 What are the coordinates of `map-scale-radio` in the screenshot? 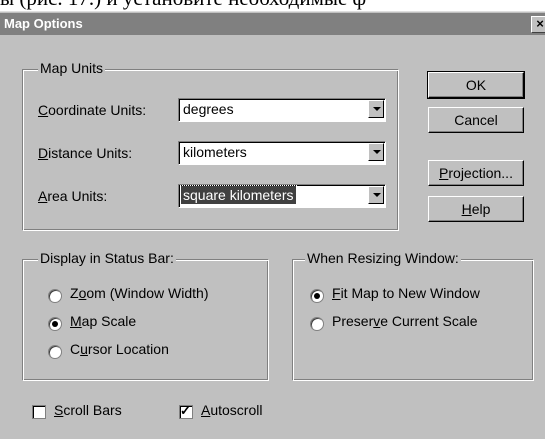 It's located at (55, 324).